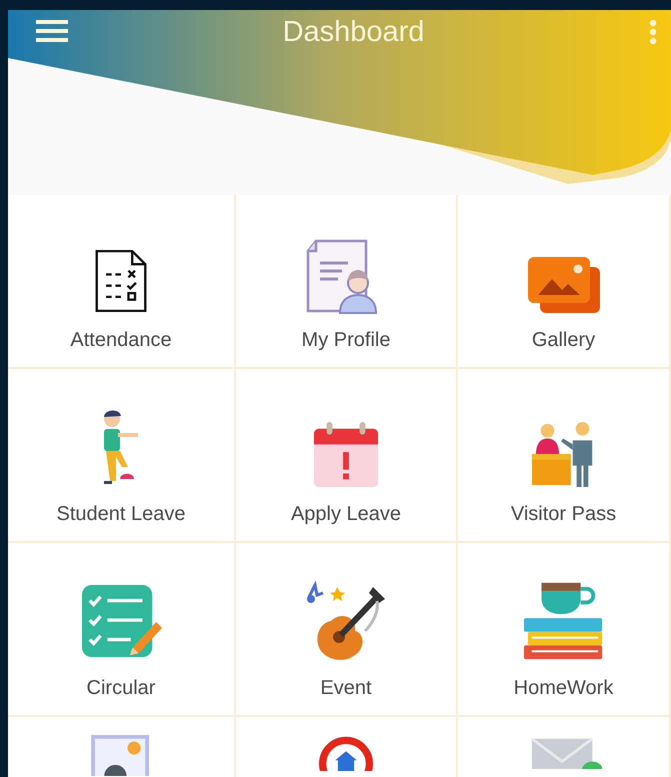  Describe the element at coordinates (121, 755) in the screenshot. I see `portrait-frame-icon` at that location.